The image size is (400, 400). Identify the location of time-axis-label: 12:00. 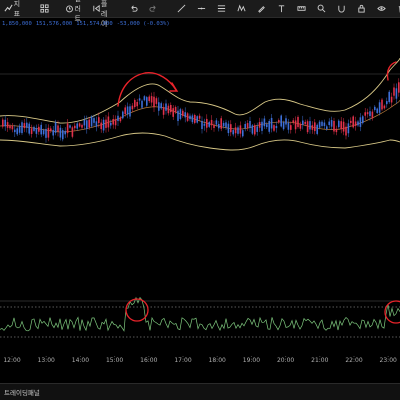
(11, 360).